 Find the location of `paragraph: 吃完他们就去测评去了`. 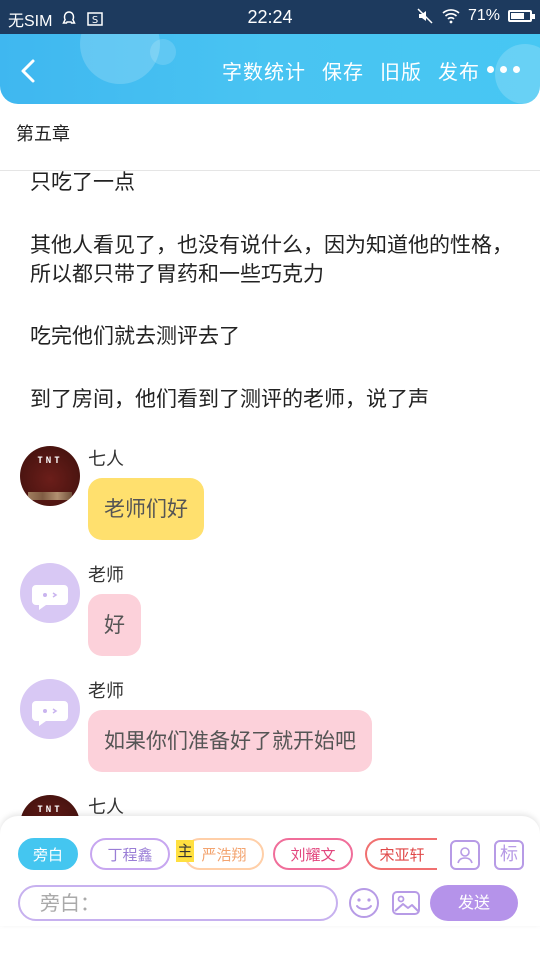

paragraph: 吃完他们就去测评去了 is located at coordinates (275, 336).